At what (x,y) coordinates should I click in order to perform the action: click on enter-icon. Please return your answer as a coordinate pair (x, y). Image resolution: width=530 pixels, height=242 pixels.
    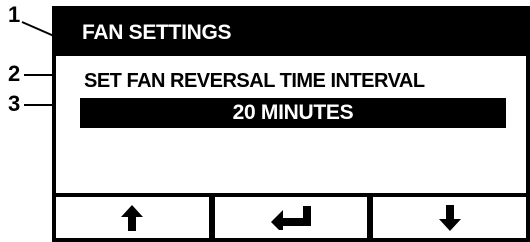
    Looking at the image, I should click on (291, 217).